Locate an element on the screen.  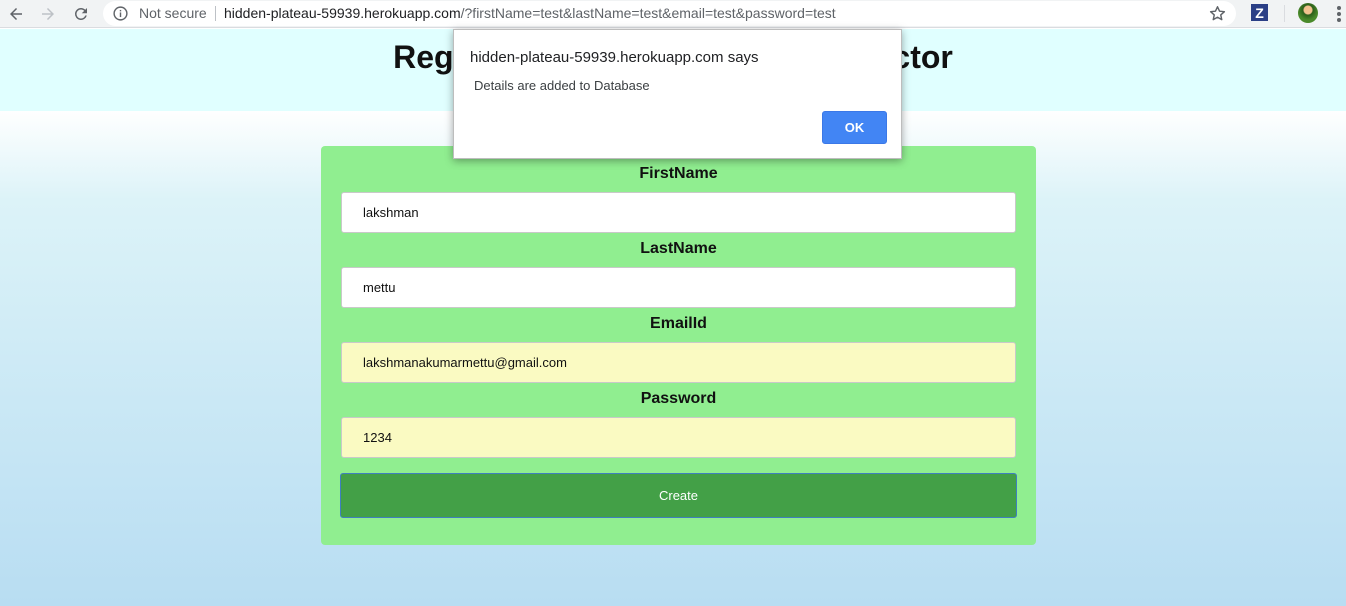
password-input is located at coordinates (678, 437).